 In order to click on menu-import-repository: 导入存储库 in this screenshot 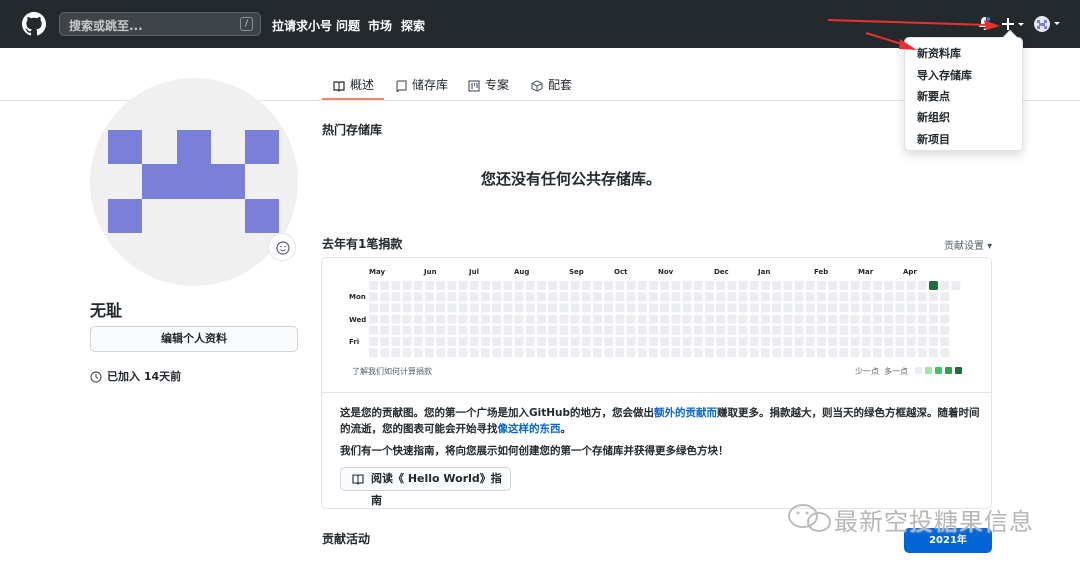, I will do `click(944, 75)`.